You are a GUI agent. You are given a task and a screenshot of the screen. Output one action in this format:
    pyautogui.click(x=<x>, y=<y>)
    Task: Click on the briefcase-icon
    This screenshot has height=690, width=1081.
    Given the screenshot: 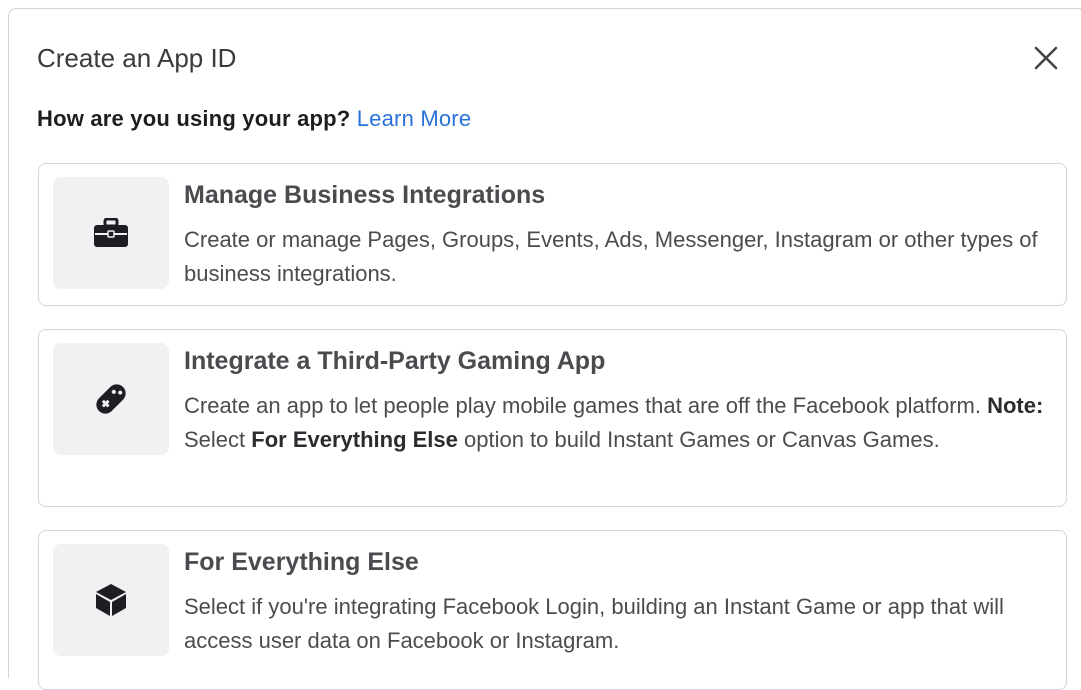 What is the action you would take?
    pyautogui.click(x=111, y=232)
    